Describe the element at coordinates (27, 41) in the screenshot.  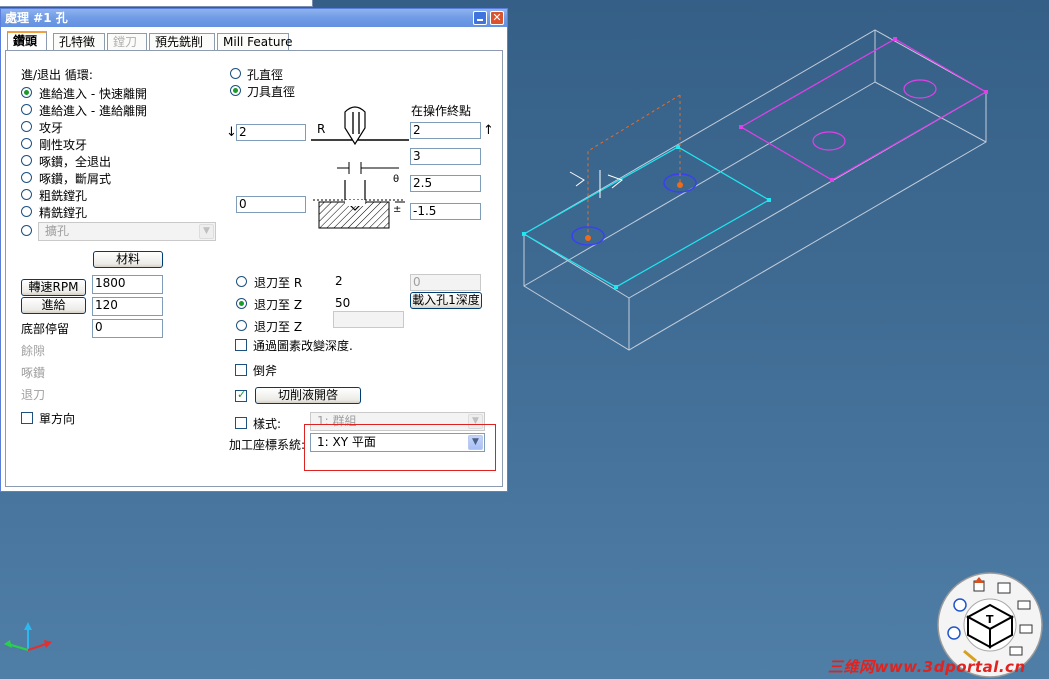
I see `tab-drill: 鑽頭` at that location.